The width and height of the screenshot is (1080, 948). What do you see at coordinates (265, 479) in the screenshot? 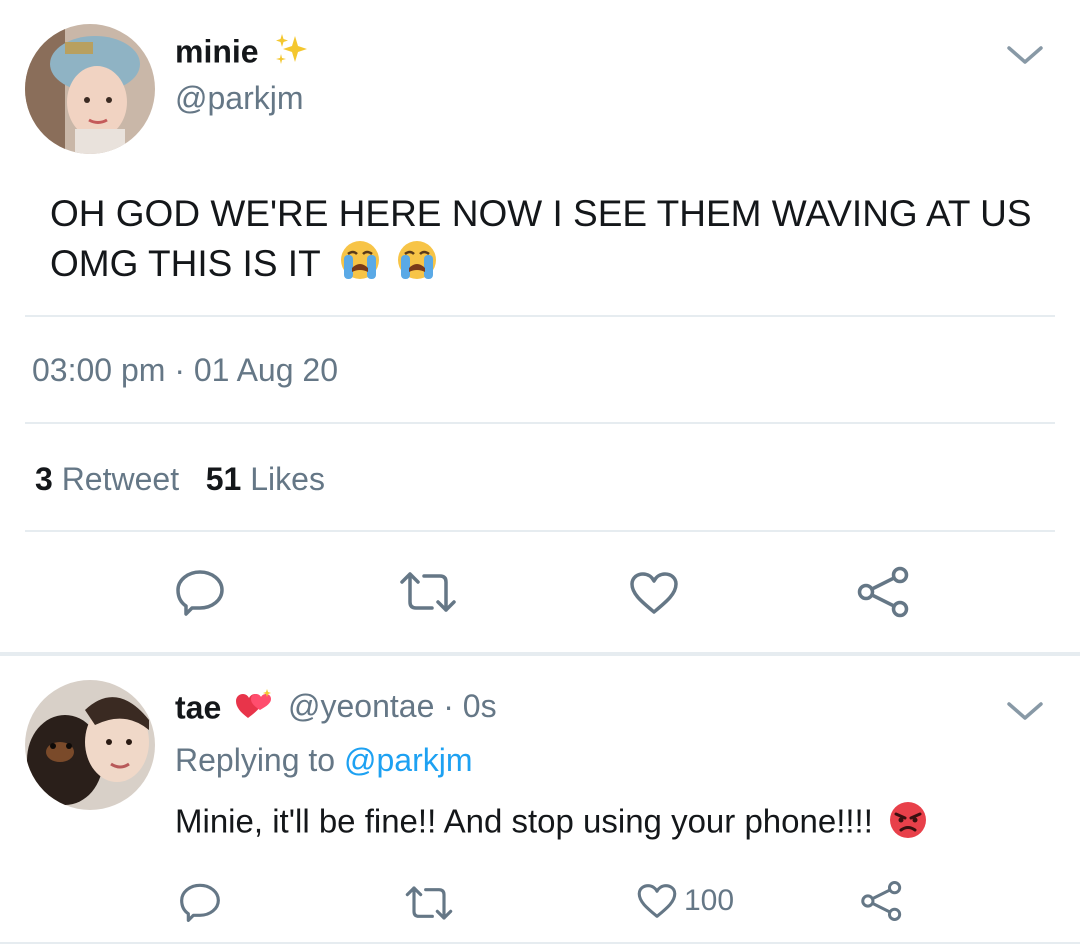
I see `likes-stat: 51 Likes` at bounding box center [265, 479].